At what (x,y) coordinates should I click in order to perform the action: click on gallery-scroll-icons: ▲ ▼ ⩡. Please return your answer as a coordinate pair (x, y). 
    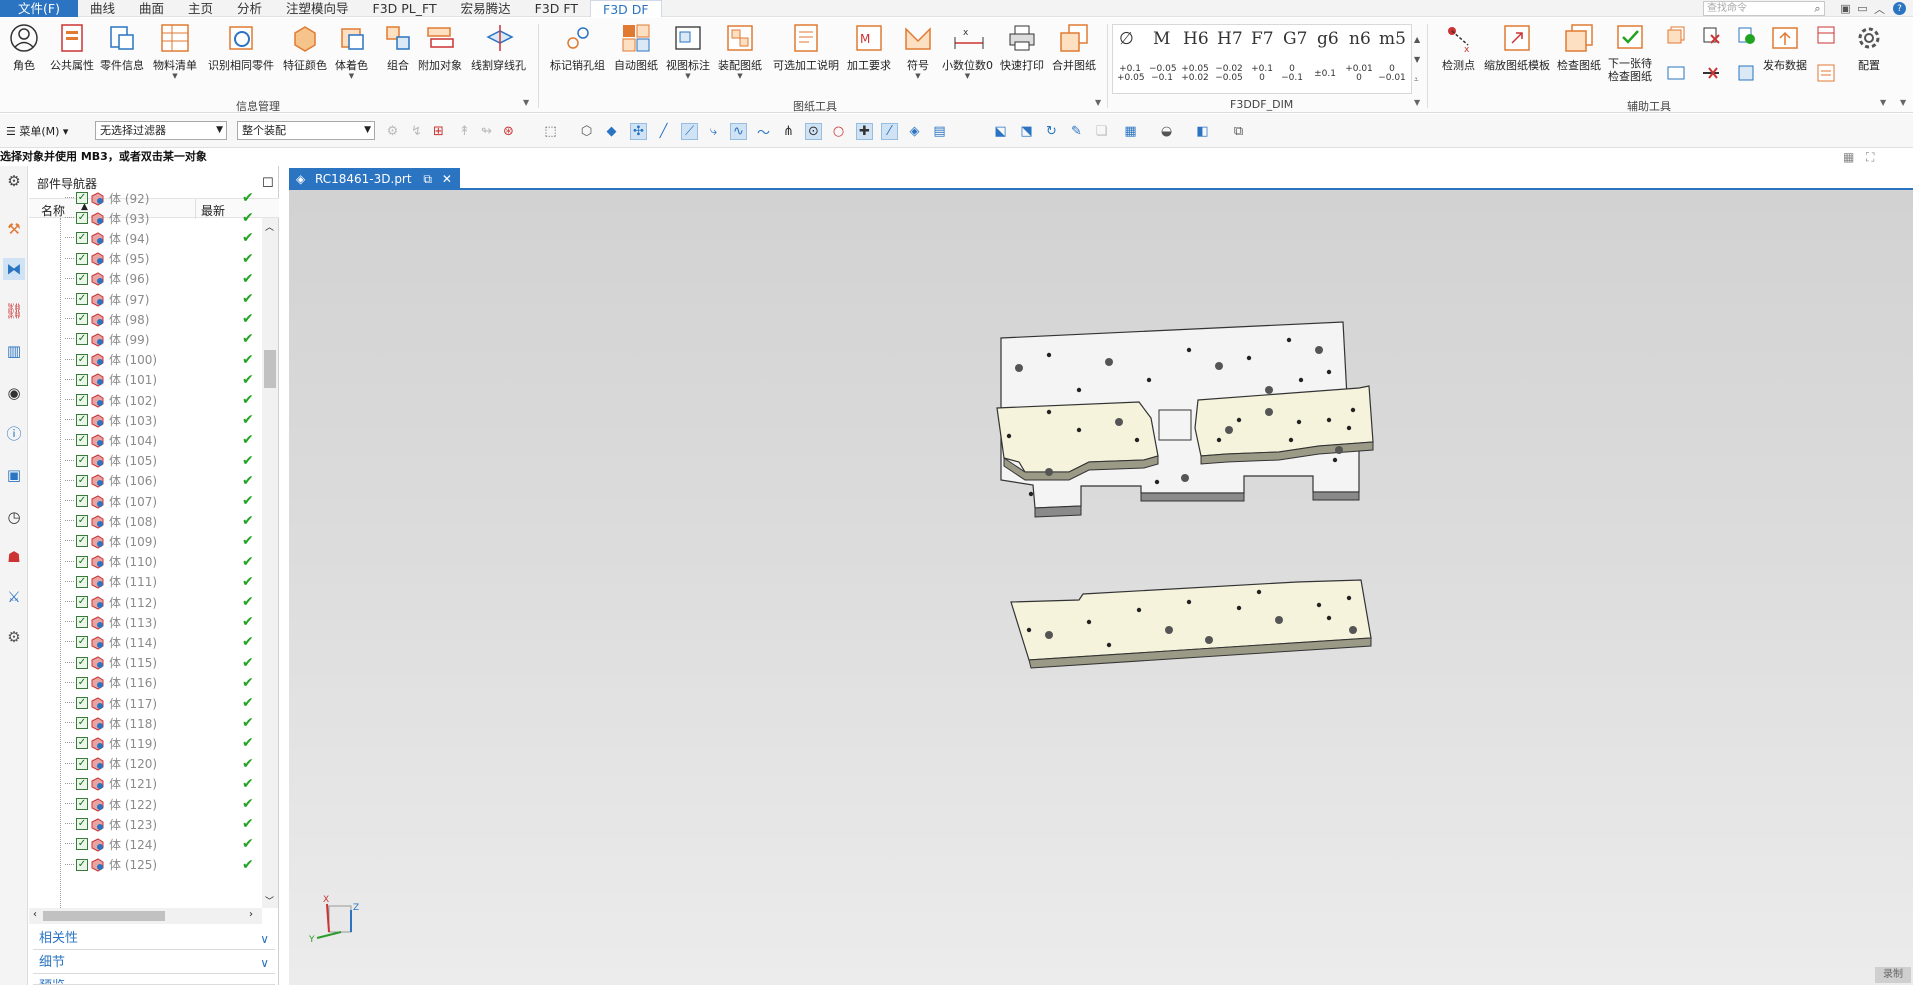
    Looking at the image, I should click on (1417, 60).